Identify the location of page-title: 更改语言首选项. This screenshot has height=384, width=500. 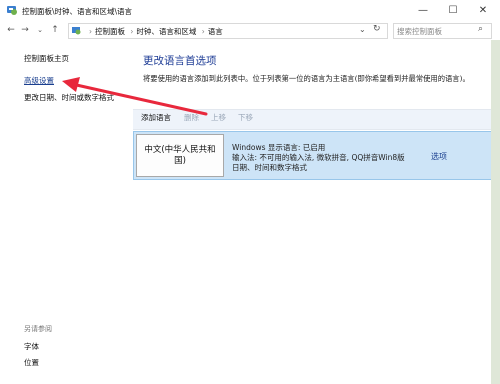
(180, 61).